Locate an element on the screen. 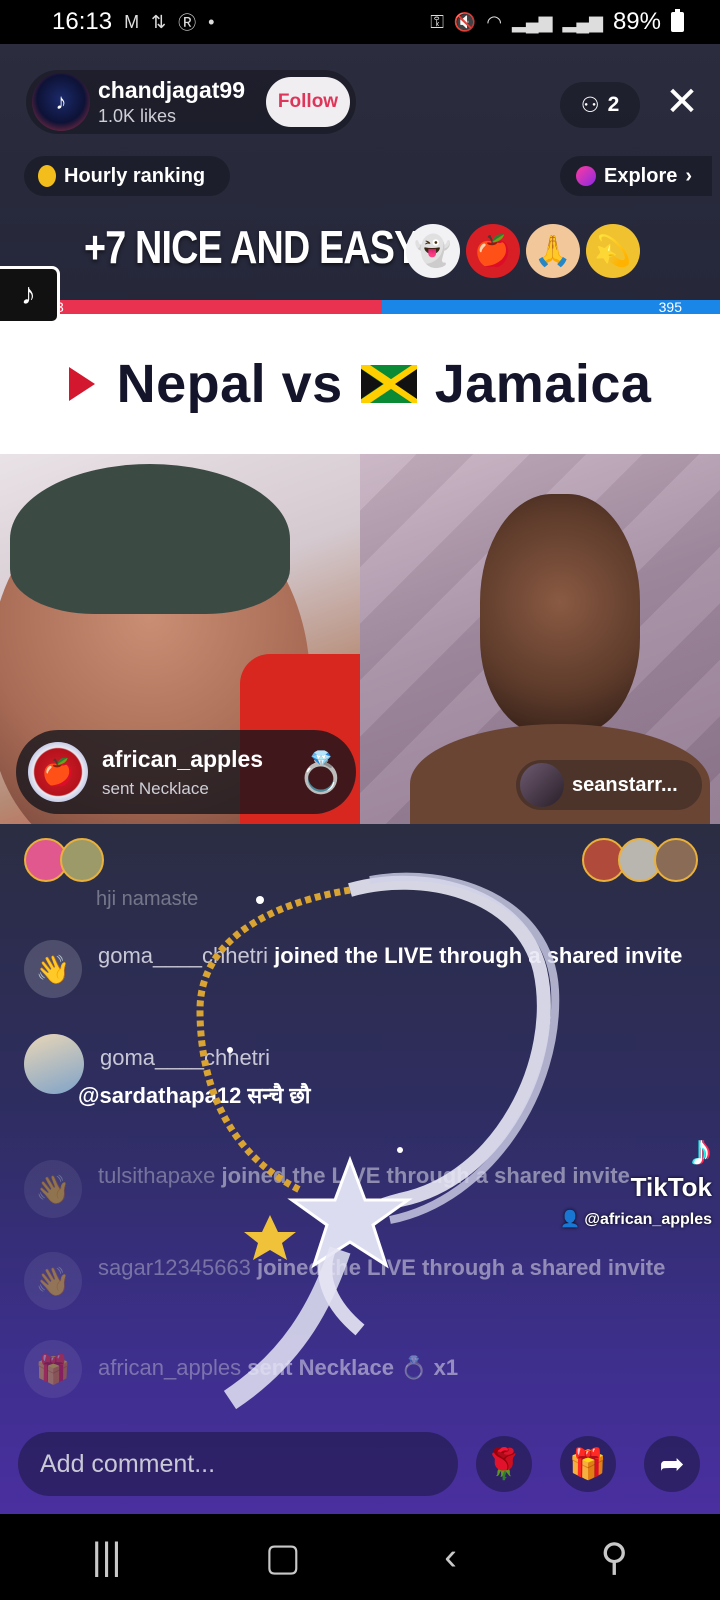 The width and height of the screenshot is (720, 1600). key-icon: ⚿ is located at coordinates (437, 21).